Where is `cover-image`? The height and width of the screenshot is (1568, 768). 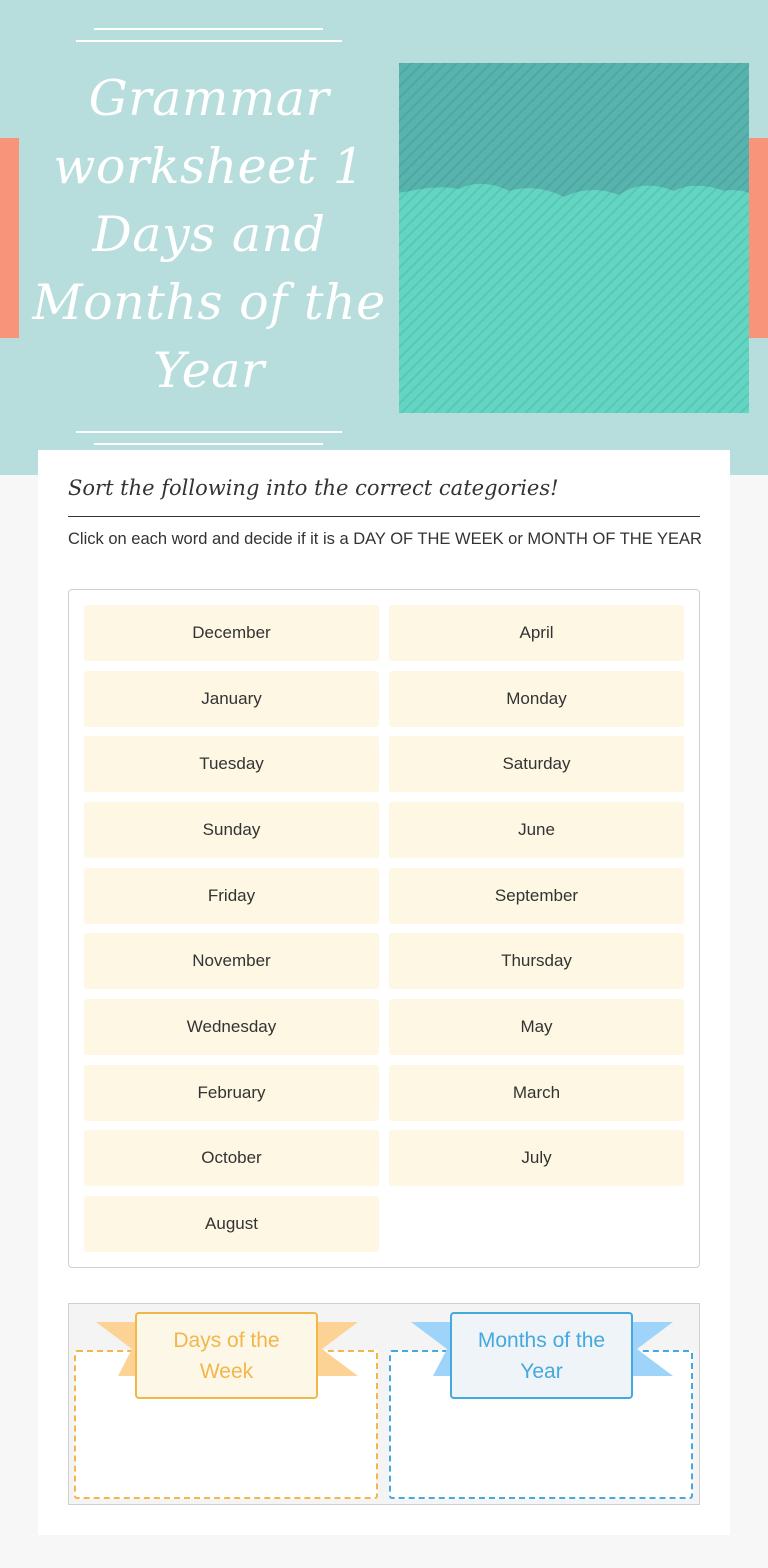
cover-image is located at coordinates (574, 238).